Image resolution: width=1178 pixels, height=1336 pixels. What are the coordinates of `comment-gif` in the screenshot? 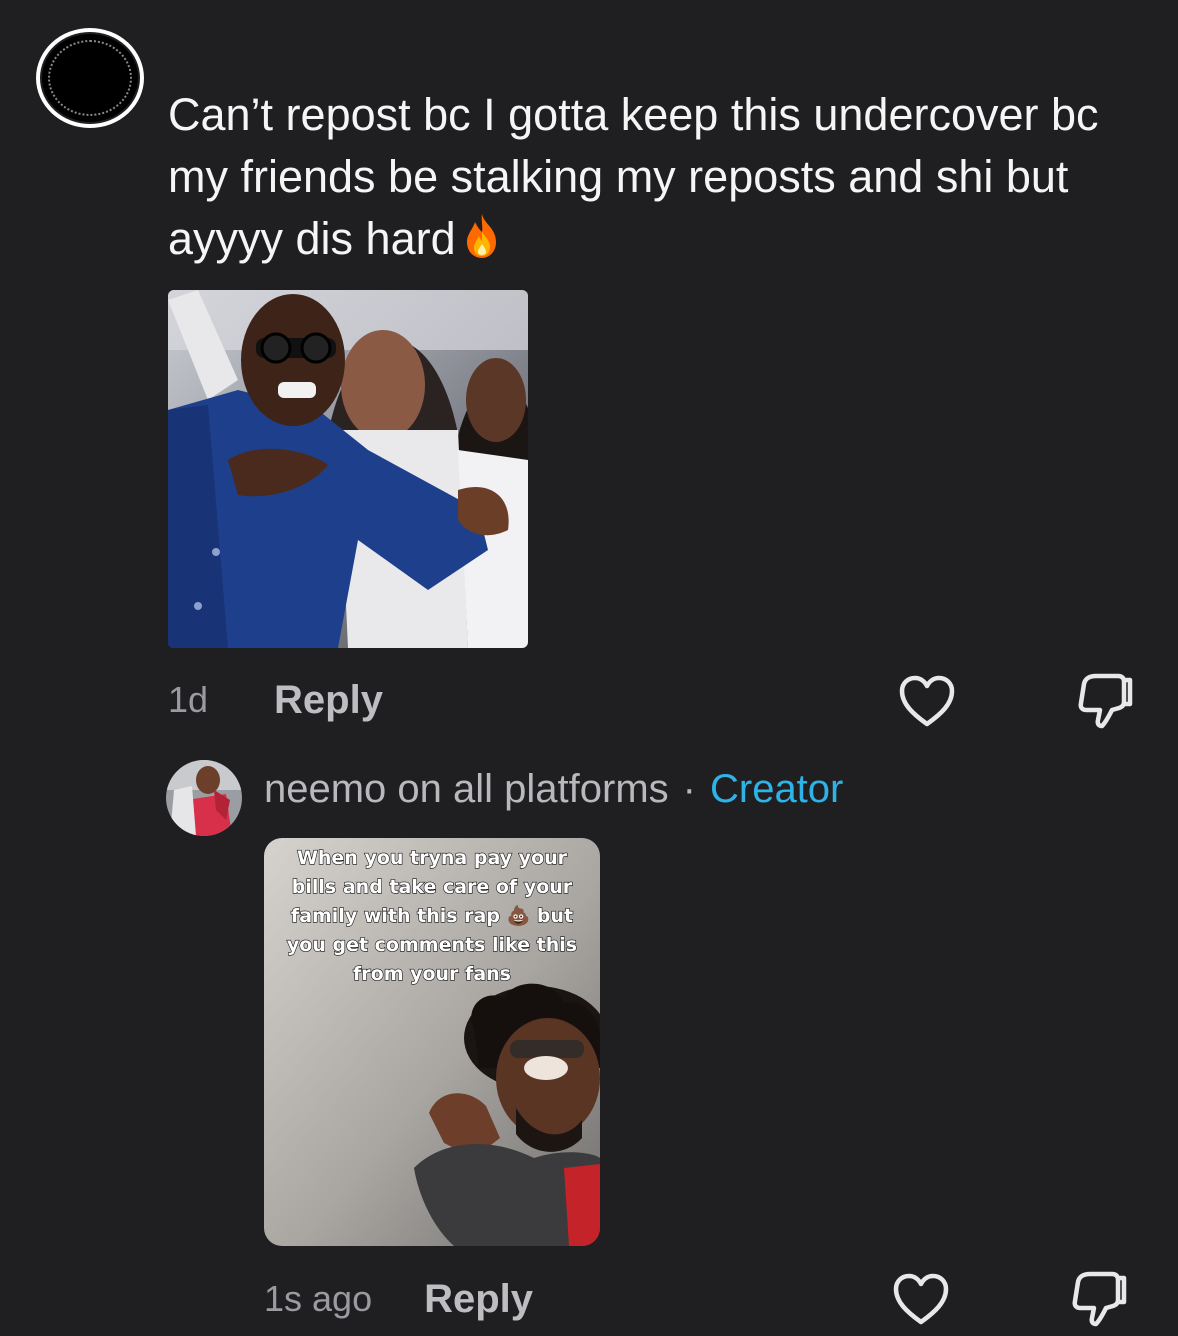 It's located at (348, 469).